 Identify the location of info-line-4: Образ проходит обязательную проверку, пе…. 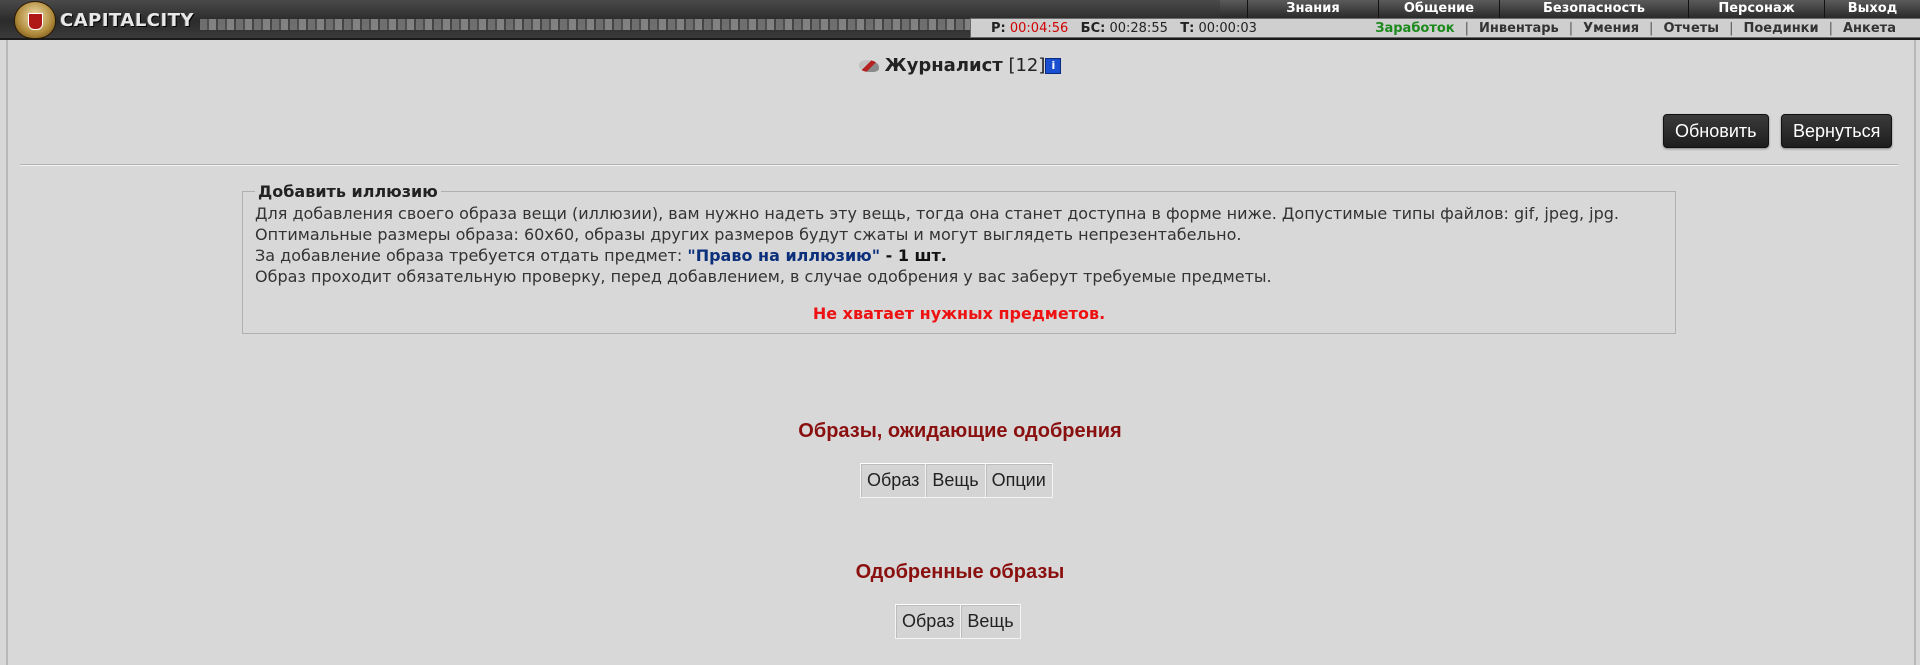
(763, 276).